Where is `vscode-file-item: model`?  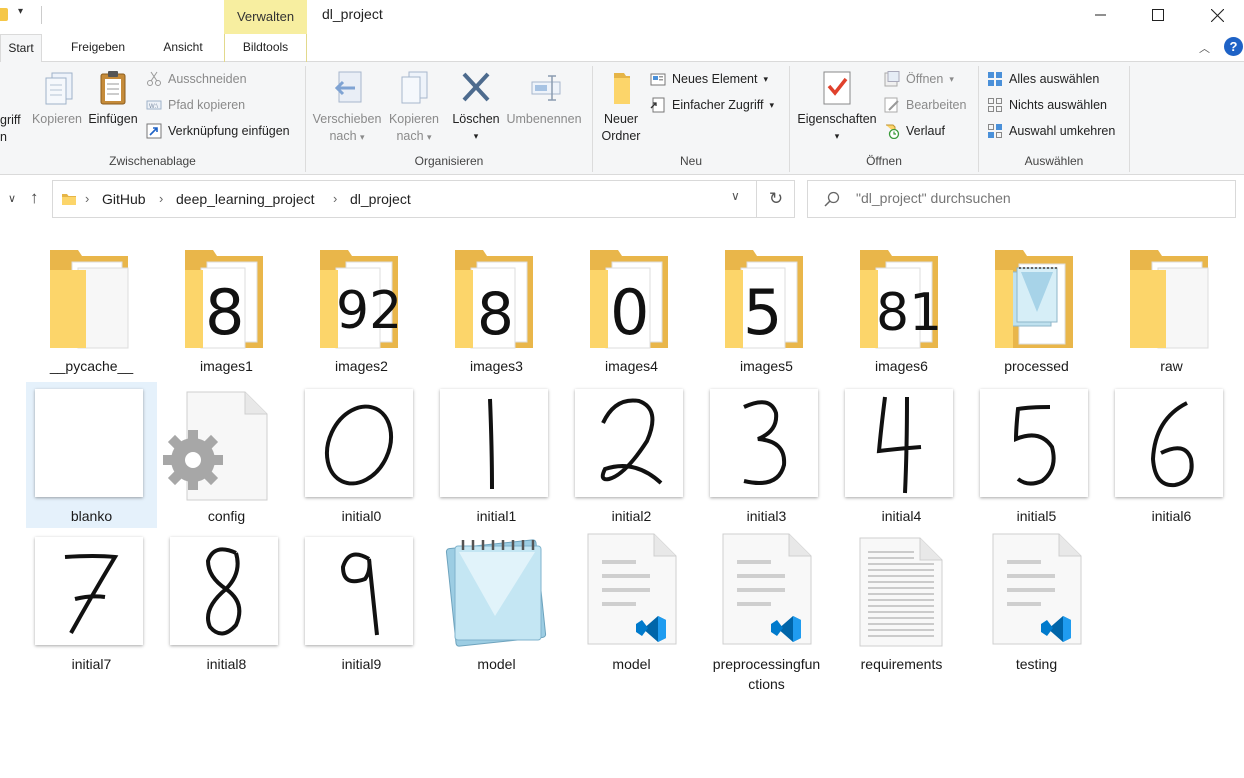 vscode-file-item: model is located at coordinates (631, 610).